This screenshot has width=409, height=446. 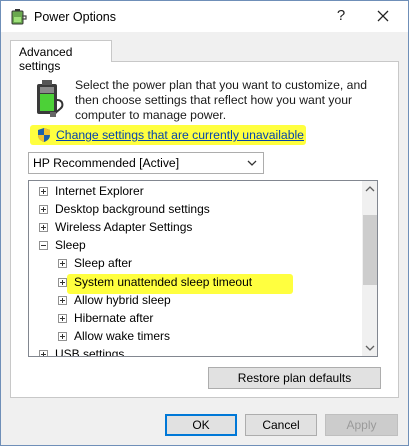 I want to click on tree-item-wake-timers: Allow wake timers, so click(x=114, y=336).